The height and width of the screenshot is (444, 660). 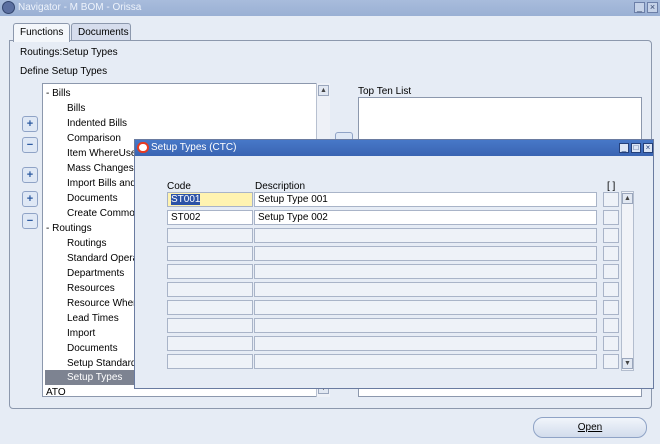 I want to click on top-ten-label: Top Ten List, so click(x=385, y=91).